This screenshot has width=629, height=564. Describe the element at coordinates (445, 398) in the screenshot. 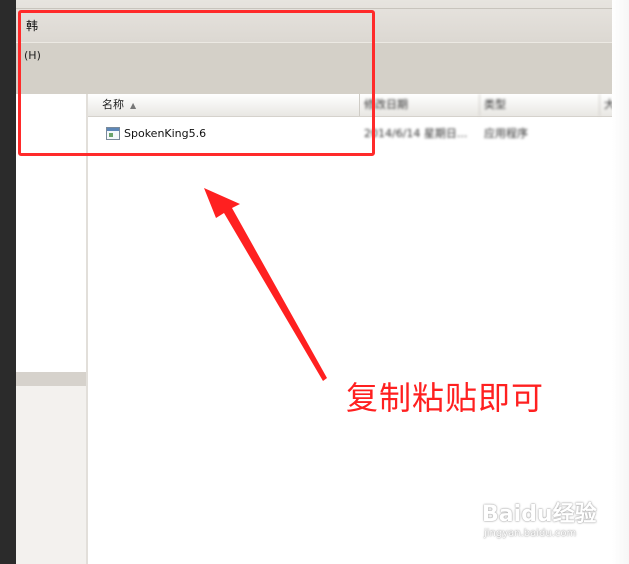

I see `annotation-text: 复制粘贴即可` at that location.